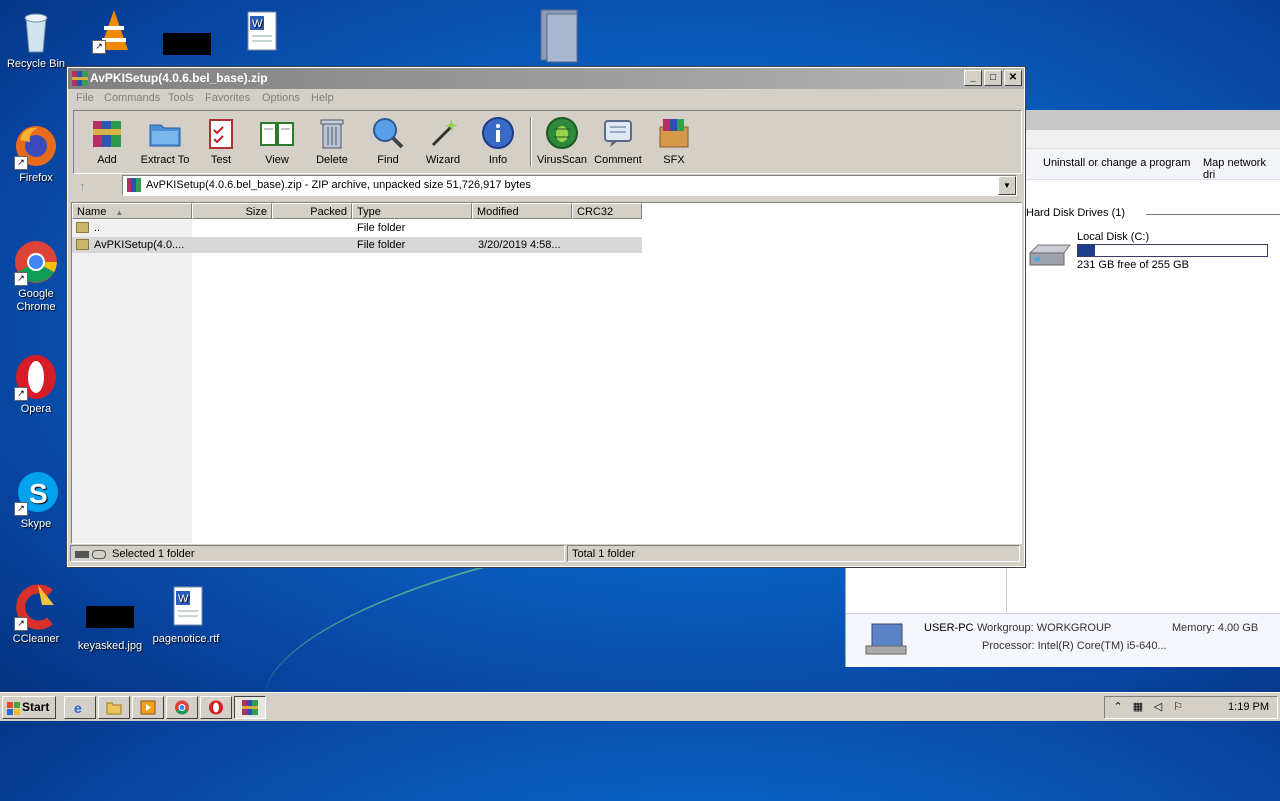 The height and width of the screenshot is (801, 1280). What do you see at coordinates (640, 706) in the screenshot?
I see `taskbar: Start e ⌃ ▦ ◁ ⚐ 1:19 PM` at bounding box center [640, 706].